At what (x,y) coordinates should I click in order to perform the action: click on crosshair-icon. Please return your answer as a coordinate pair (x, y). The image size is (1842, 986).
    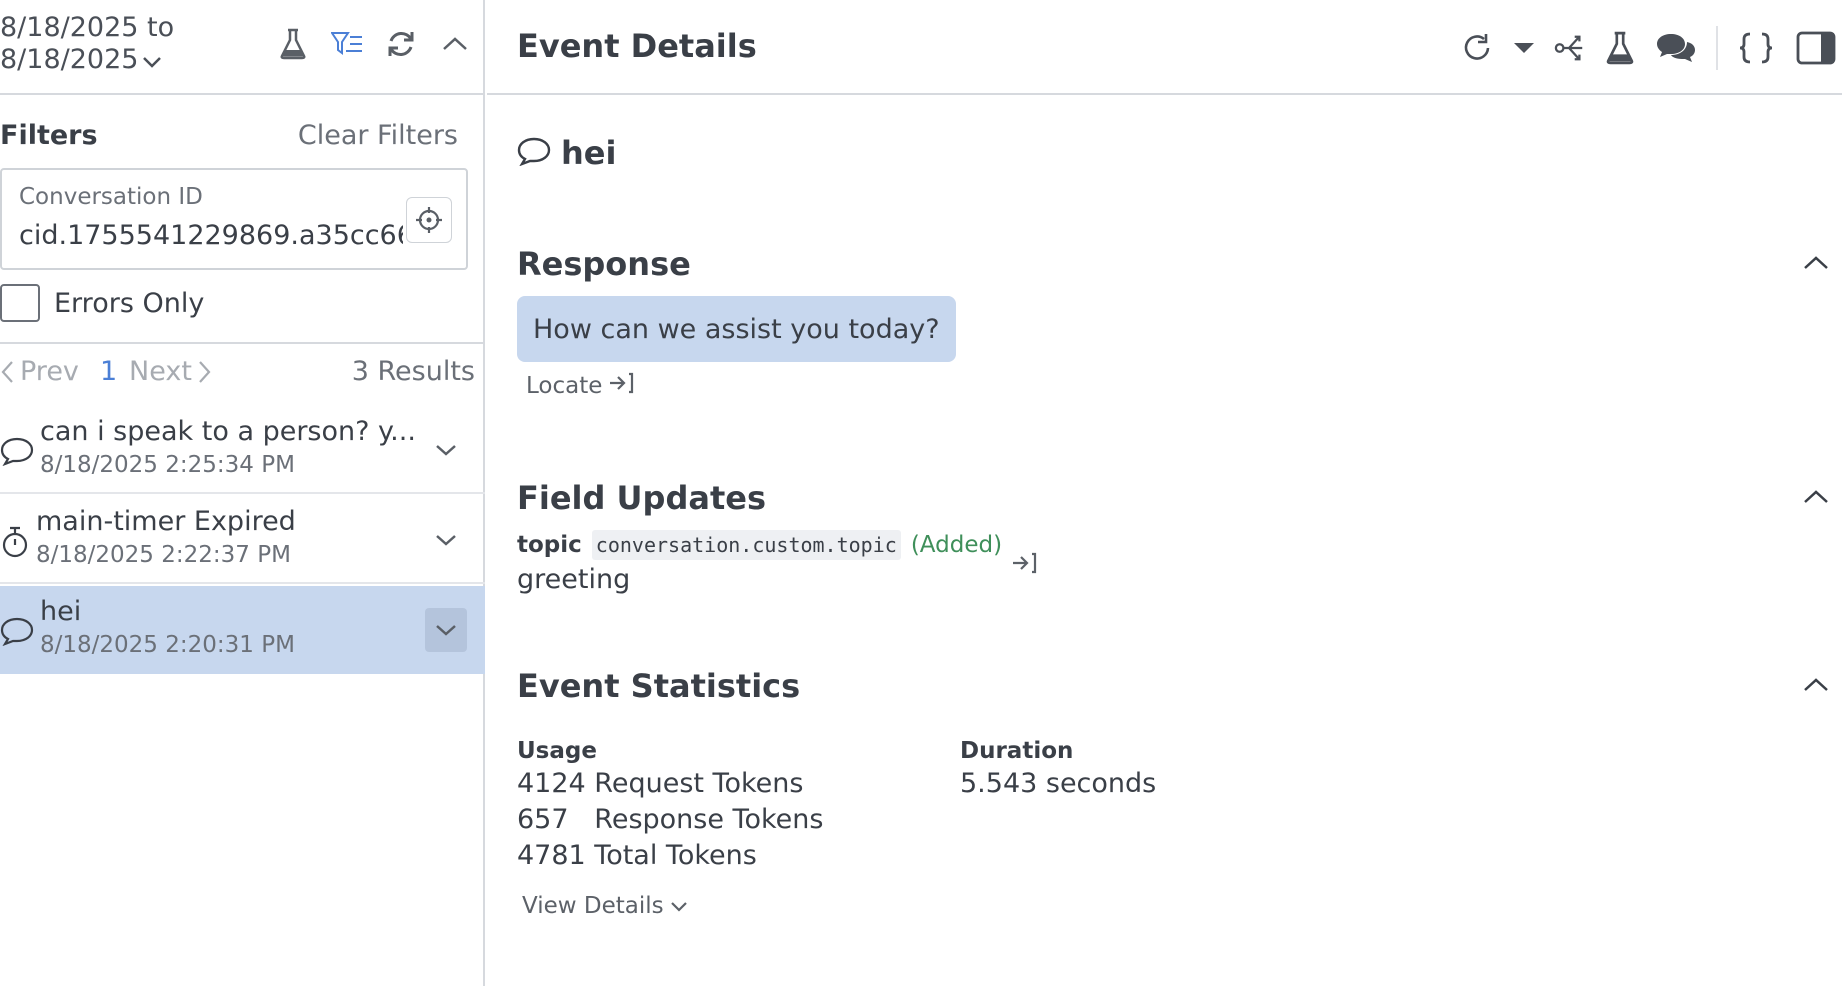
    Looking at the image, I should click on (429, 220).